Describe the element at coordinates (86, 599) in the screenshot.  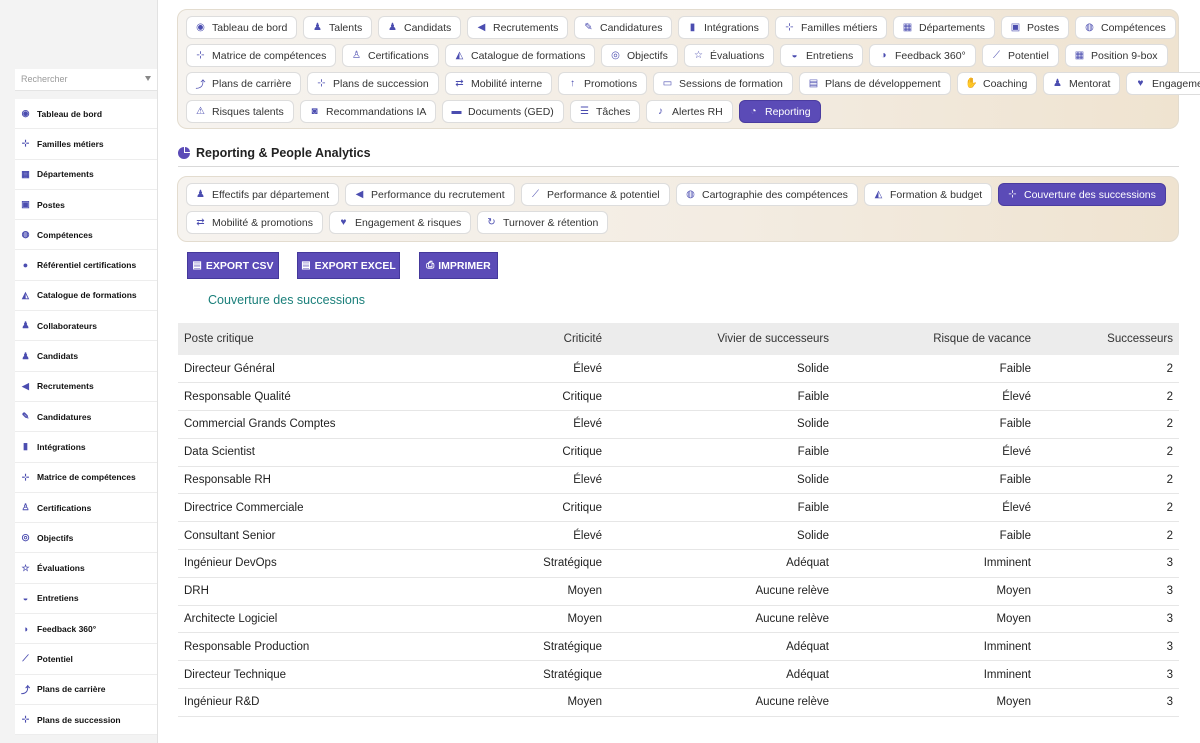
I see `sidebar-item-entretiens: ◒ Entretiens` at that location.